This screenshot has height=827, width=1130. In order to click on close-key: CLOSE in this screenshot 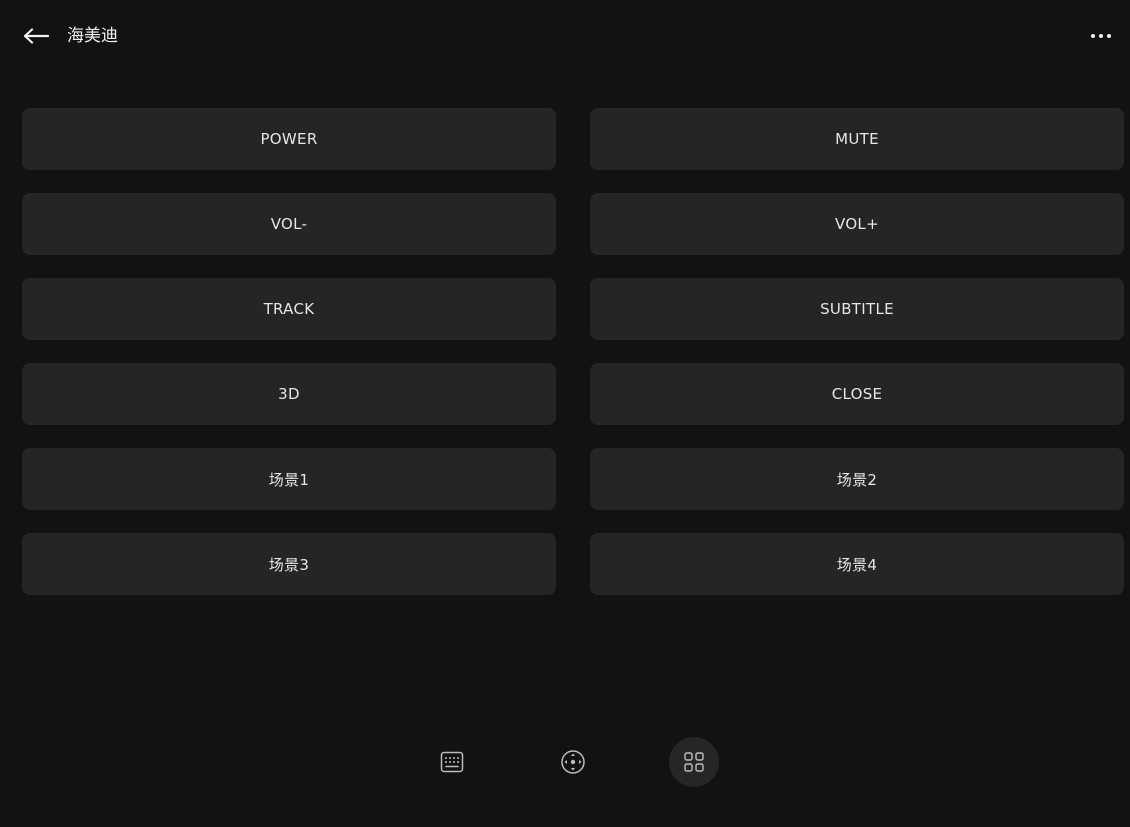, I will do `click(857, 394)`.